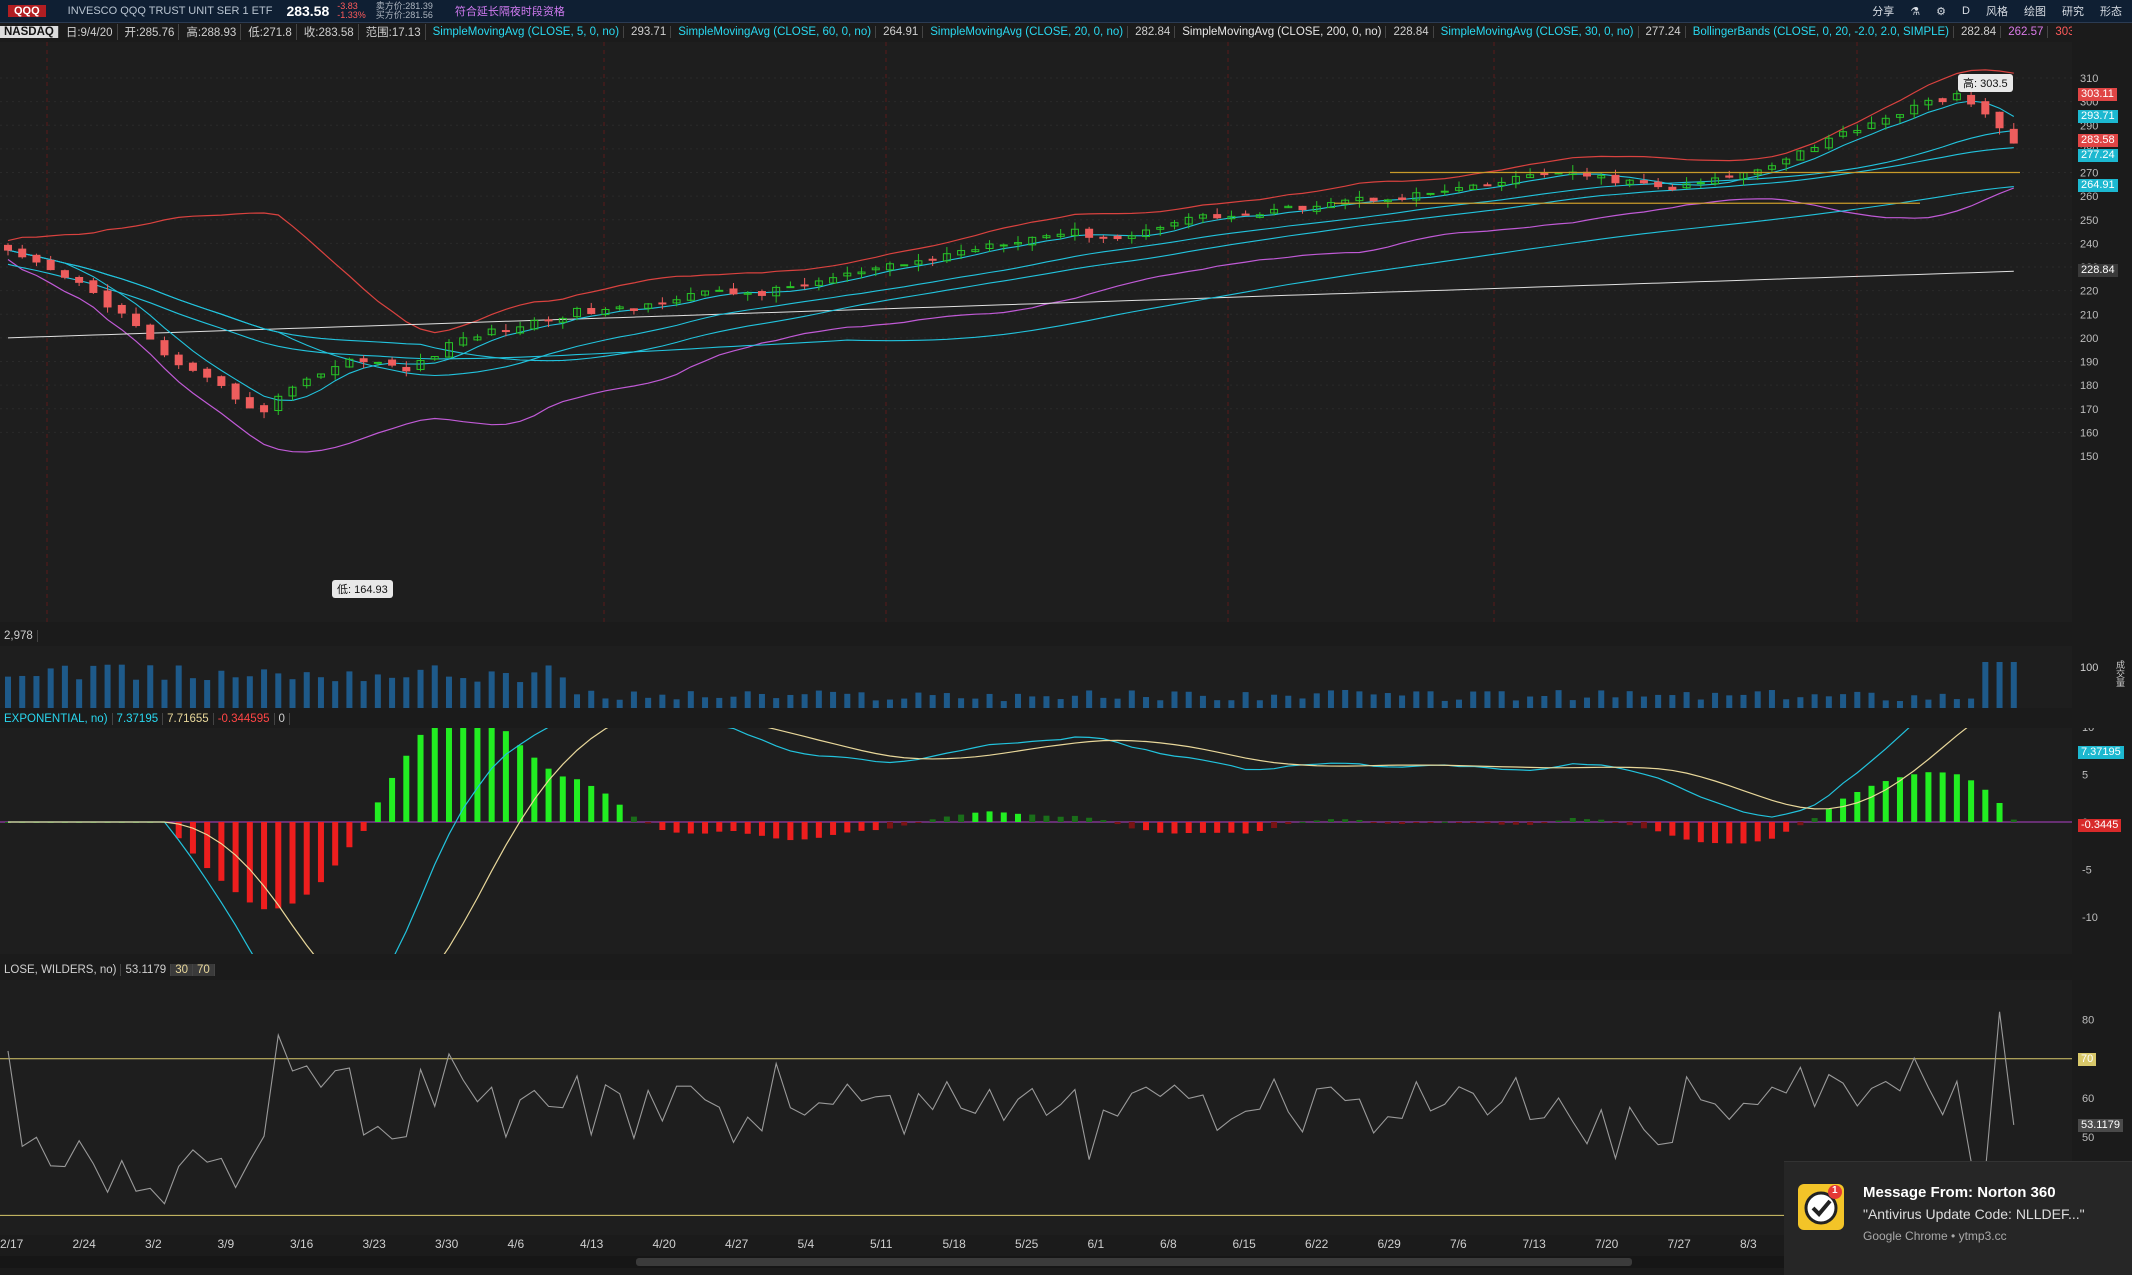 The width and height of the screenshot is (2132, 1275). Describe the element at coordinates (27, 11) in the screenshot. I see `symbol-badge: QQQ` at that location.